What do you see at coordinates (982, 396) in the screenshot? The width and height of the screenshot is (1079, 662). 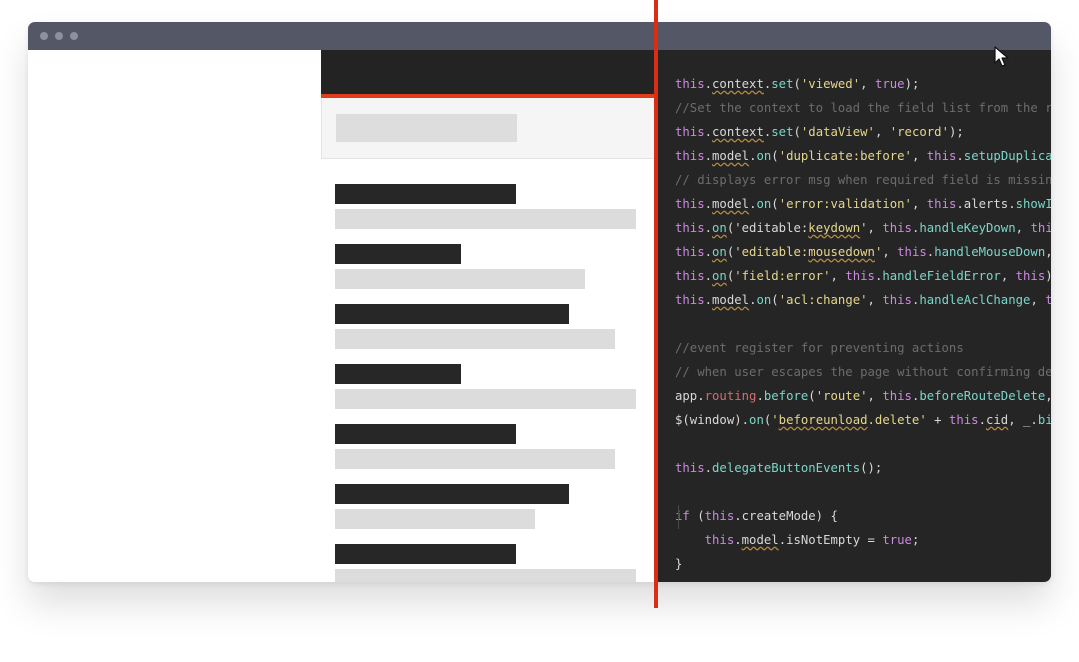 I see `code-token: beforeRouteDelete` at bounding box center [982, 396].